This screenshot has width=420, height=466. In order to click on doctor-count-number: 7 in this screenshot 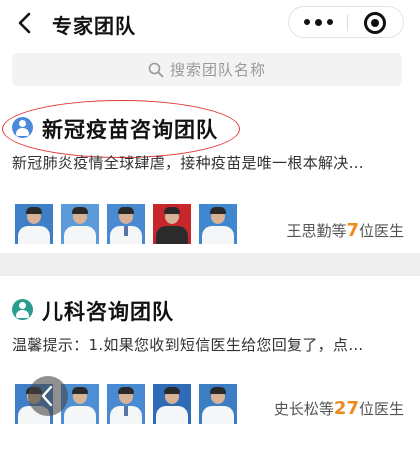, I will do `click(352, 230)`.